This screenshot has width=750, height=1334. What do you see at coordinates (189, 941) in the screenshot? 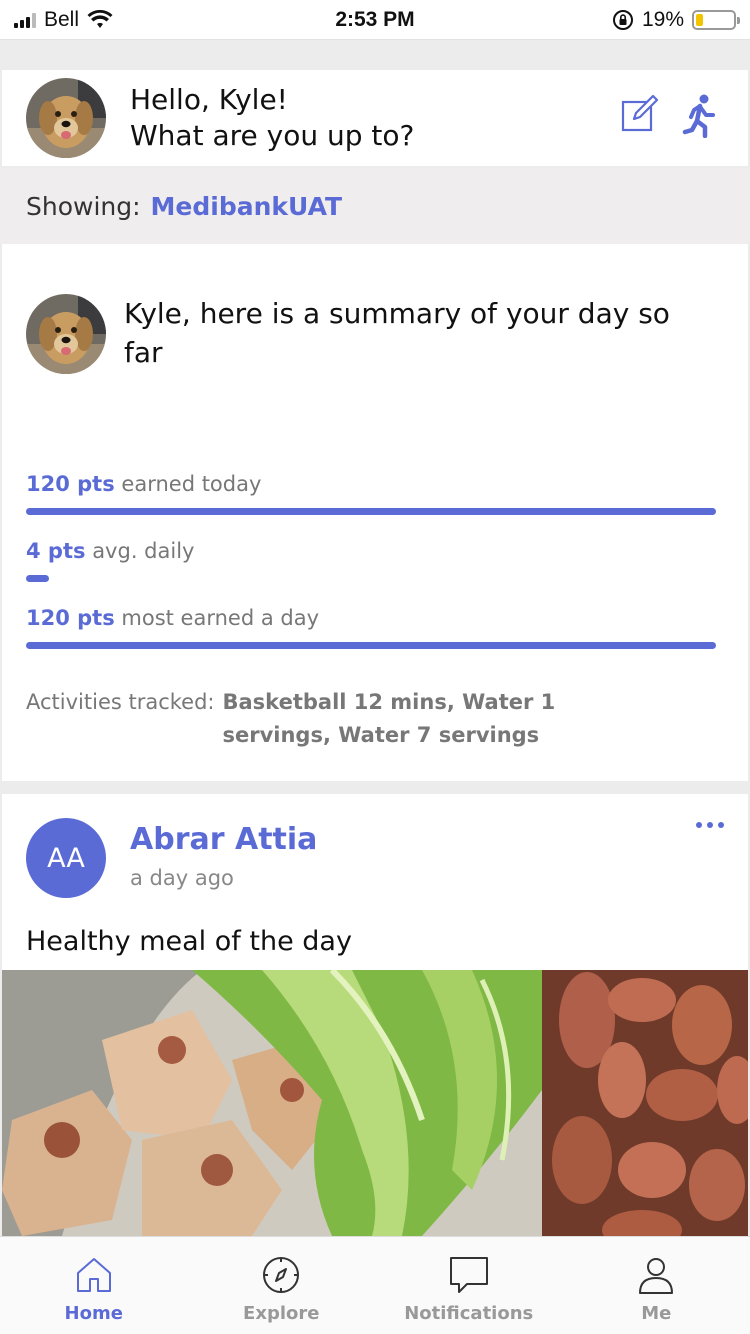
I see `post-text: Healthy meal of the day` at bounding box center [189, 941].